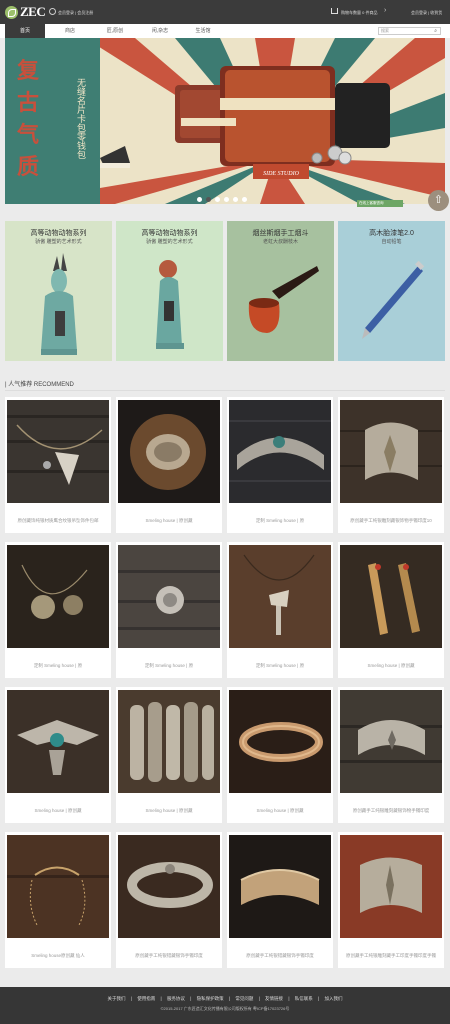  I want to click on footer-link: 关于我们, so click(117, 998).